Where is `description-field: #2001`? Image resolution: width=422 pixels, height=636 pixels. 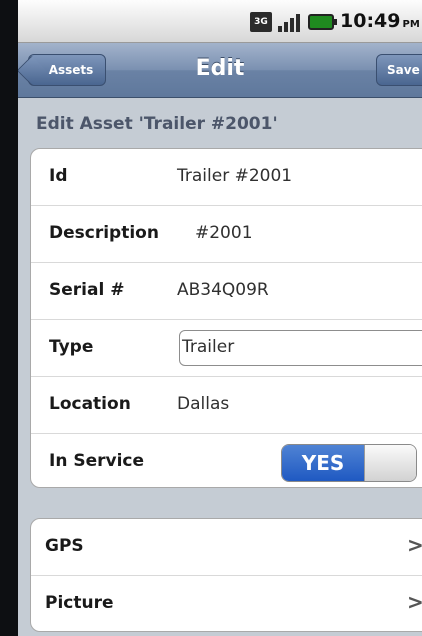
description-field: #2001 is located at coordinates (224, 233).